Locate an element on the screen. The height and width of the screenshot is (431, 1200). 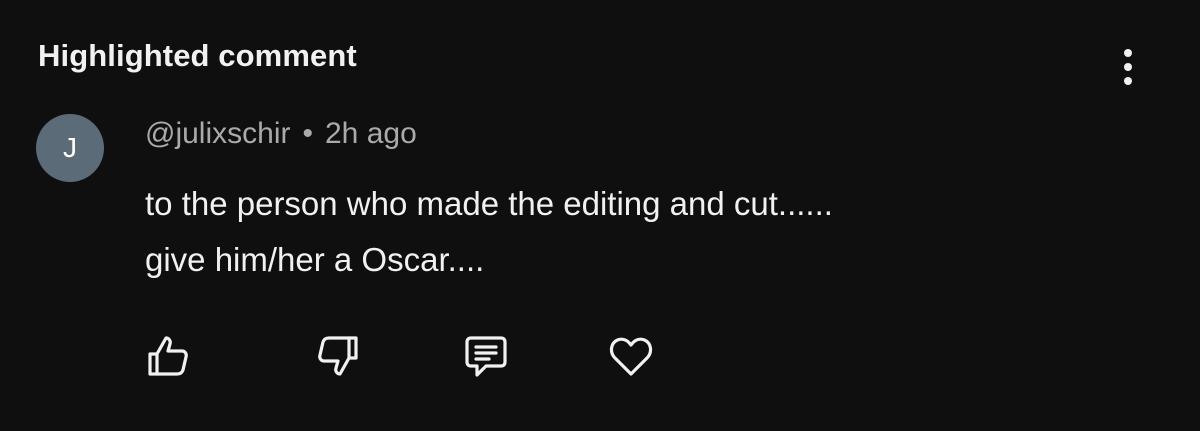
avatar-initial: J is located at coordinates (70, 147).